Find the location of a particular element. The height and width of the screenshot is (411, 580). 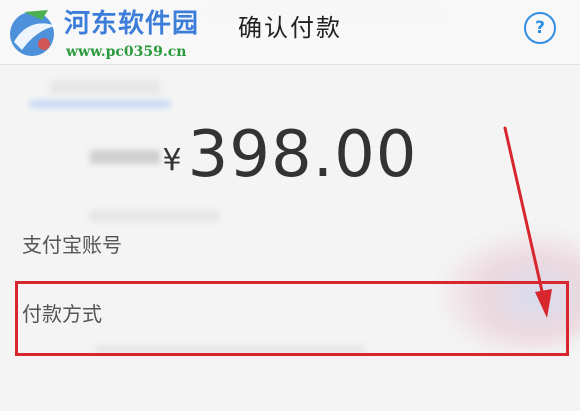

arrow-head is located at coordinates (543, 303).